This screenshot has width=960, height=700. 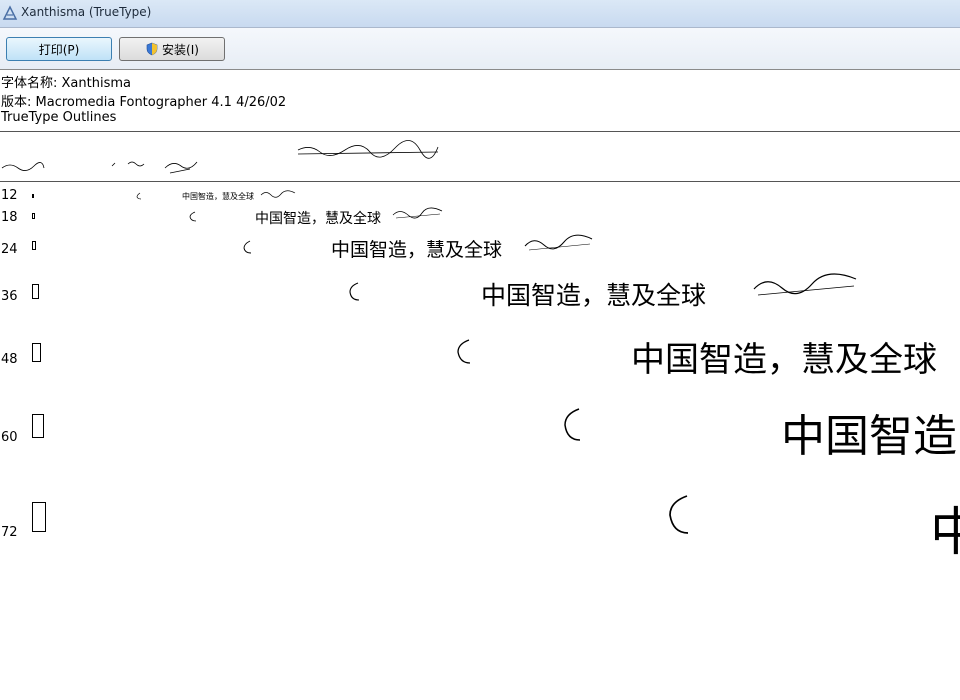 I want to click on divider-top, so click(x=480, y=131).